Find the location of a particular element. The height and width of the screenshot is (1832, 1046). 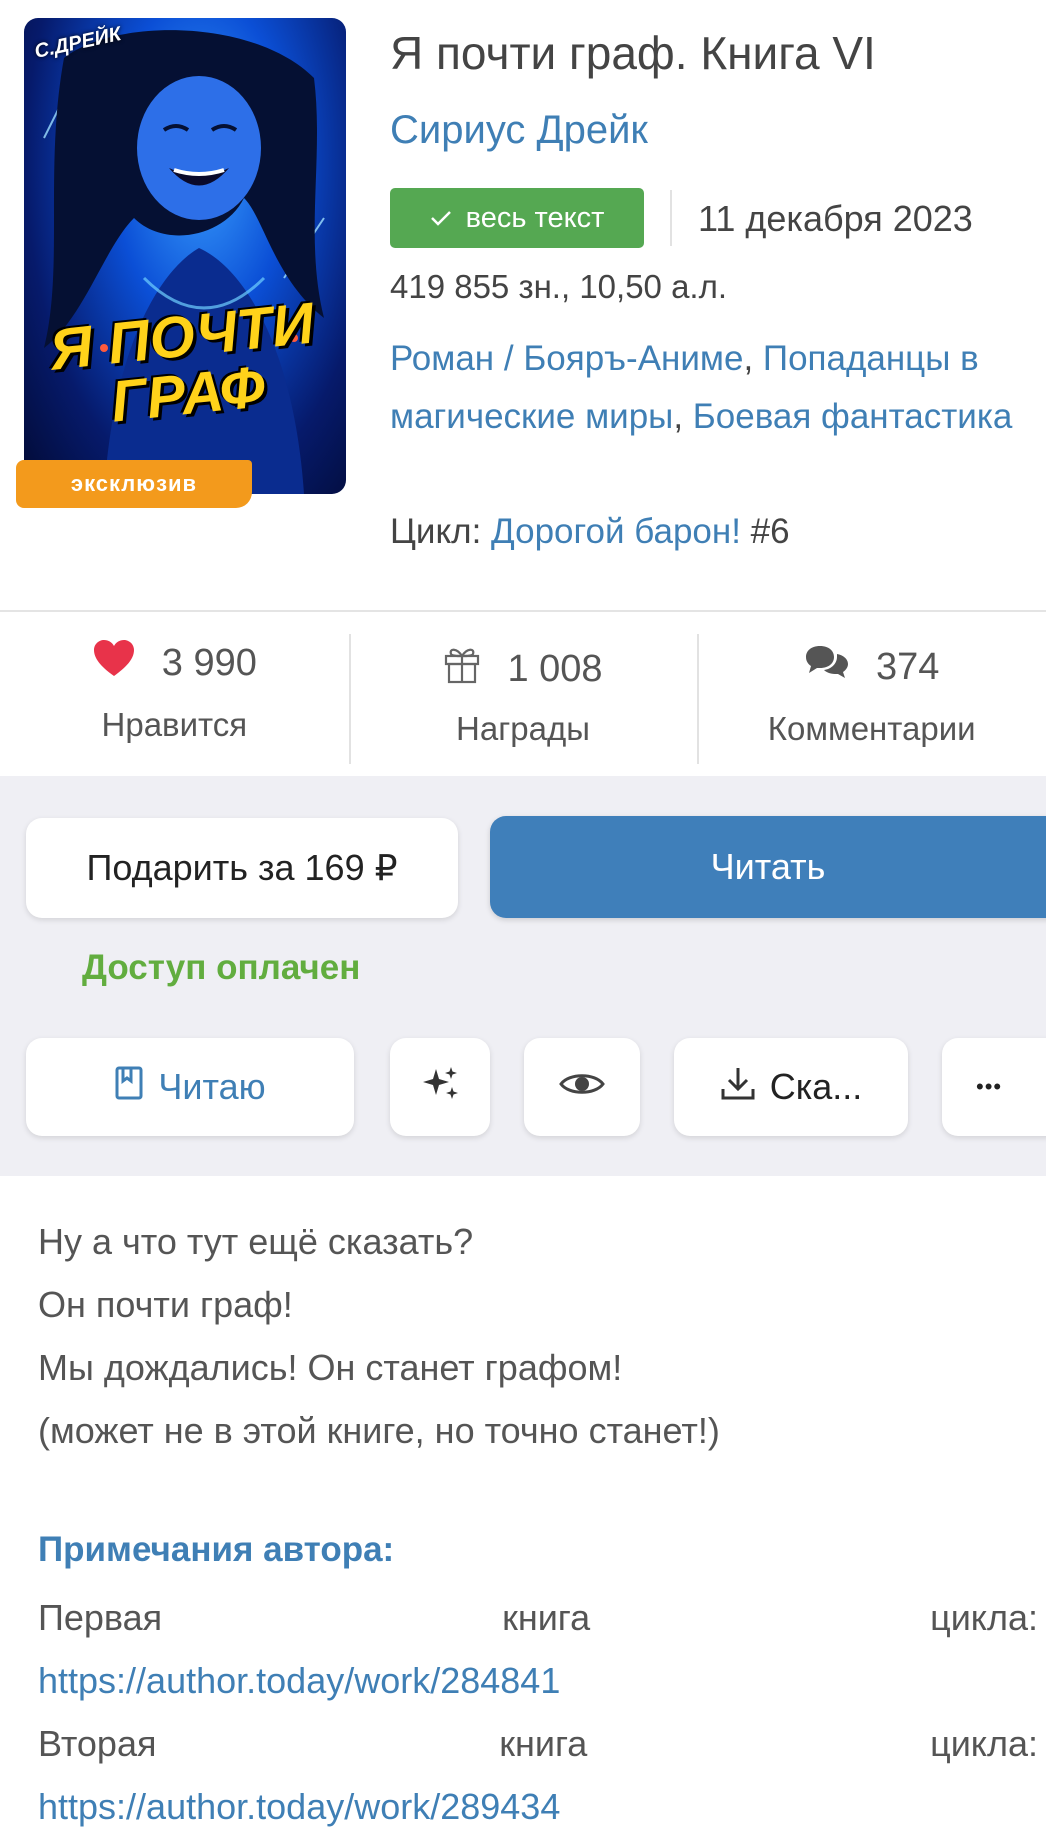

comments-icon is located at coordinates (827, 667).